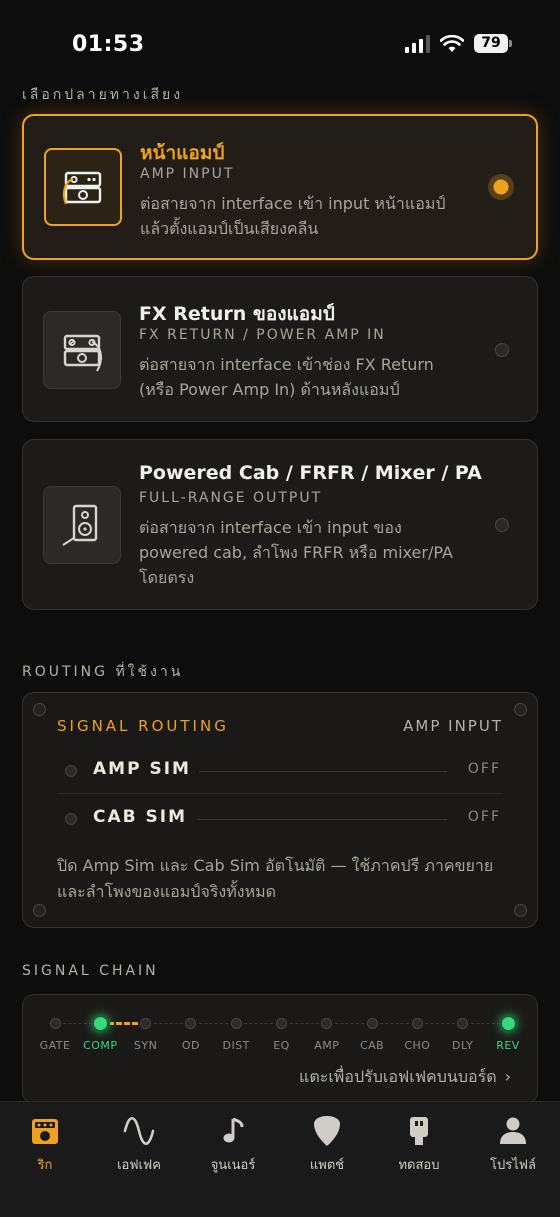 The image size is (560, 1217). Describe the element at coordinates (310, 473) in the screenshot. I see `route-title: Powered Cab / FRFR / Mixer / PA` at that location.